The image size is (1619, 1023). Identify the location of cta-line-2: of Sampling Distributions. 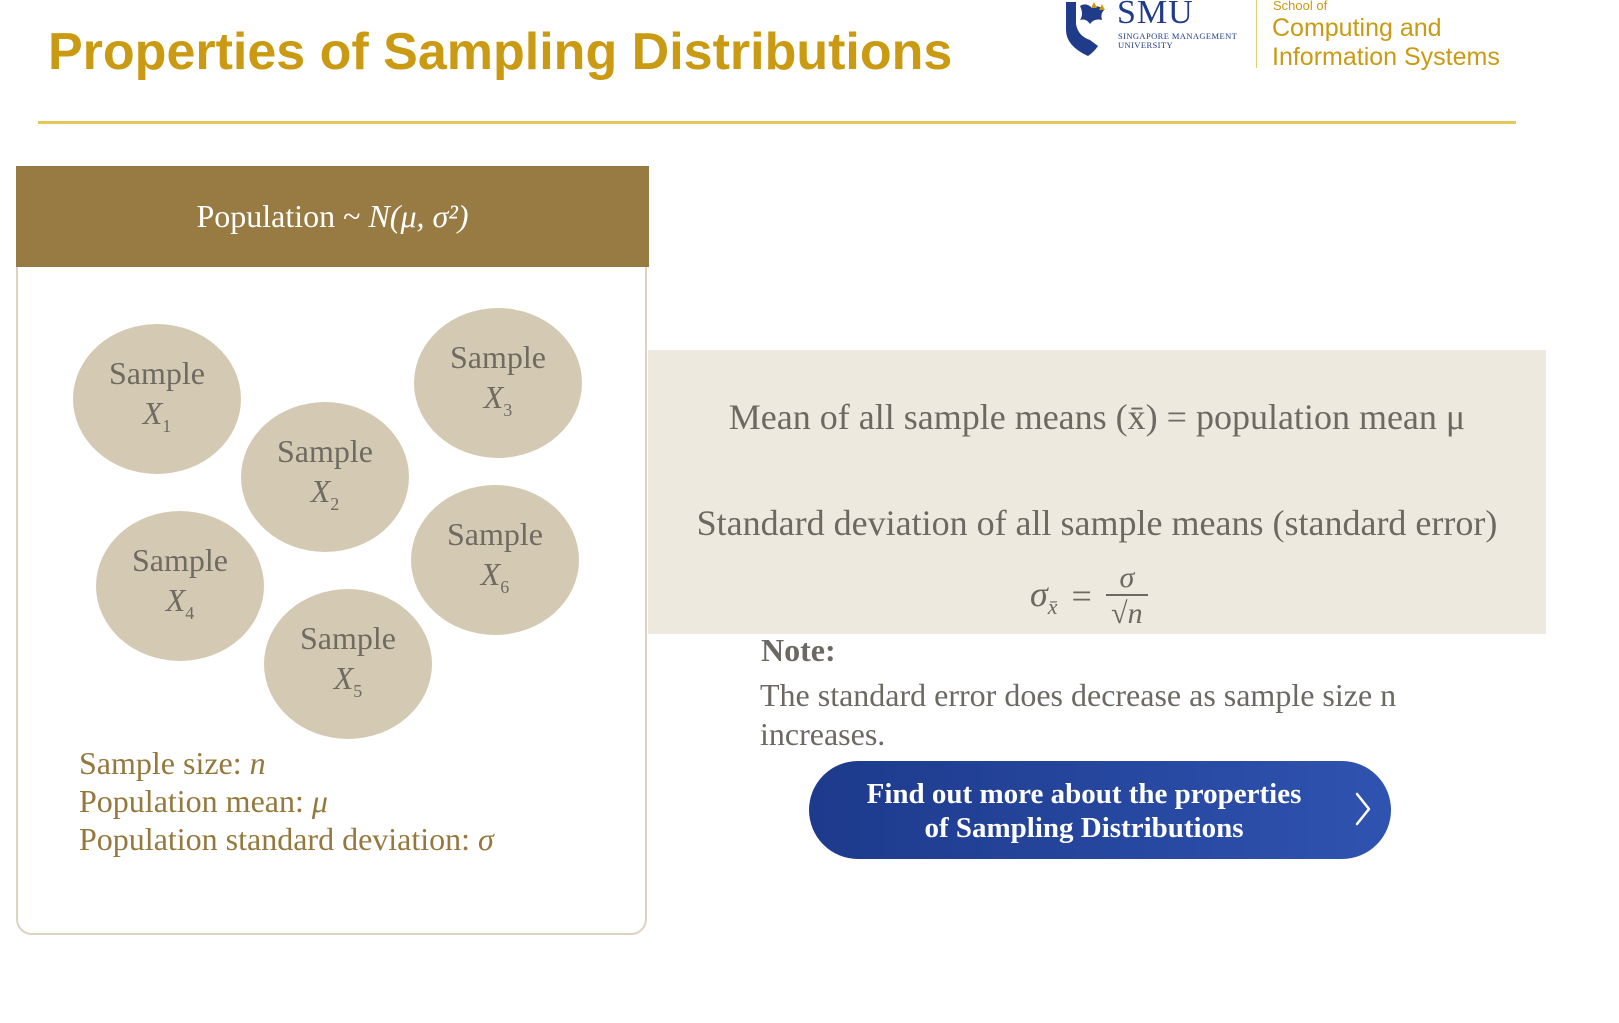
(1084, 828).